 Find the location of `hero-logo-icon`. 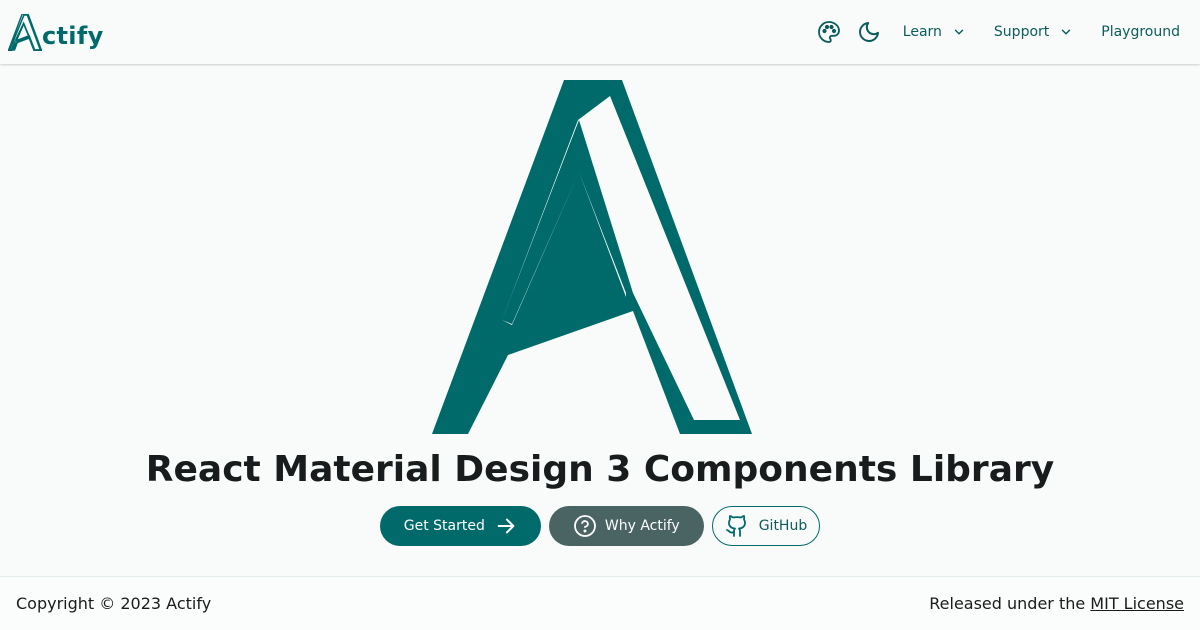

hero-logo-icon is located at coordinates (592, 257).